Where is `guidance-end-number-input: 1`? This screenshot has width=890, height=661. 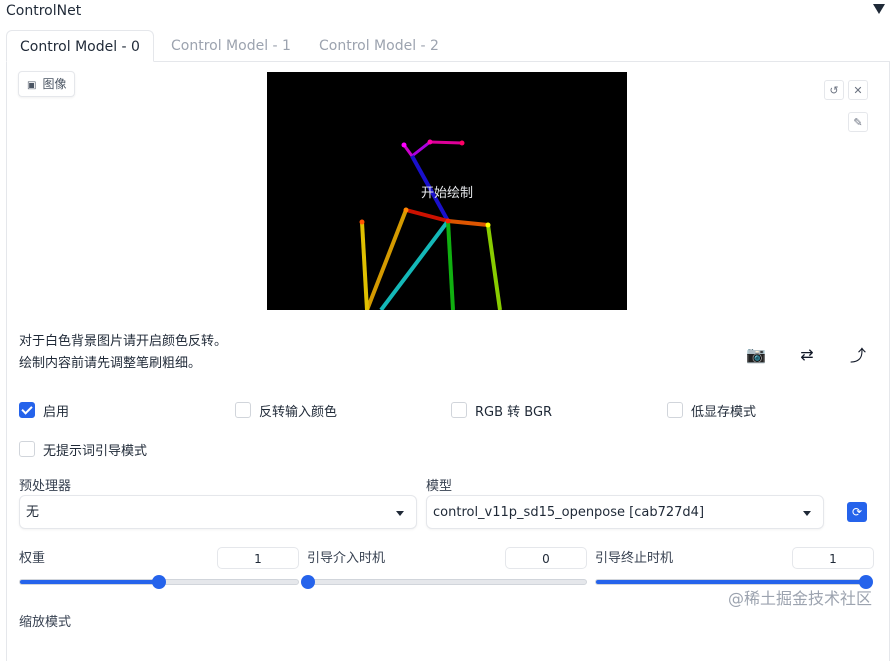
guidance-end-number-input: 1 is located at coordinates (833, 558).